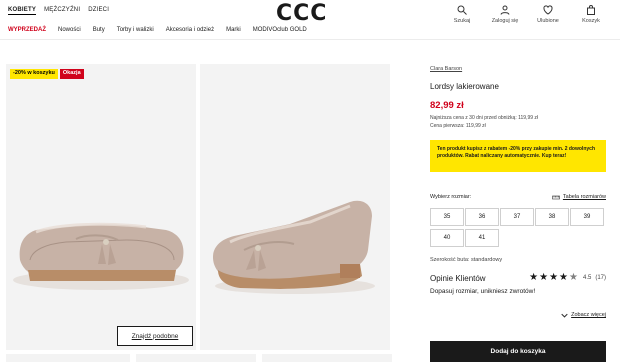 The width and height of the screenshot is (620, 362). I want to click on size-option-35: 35, so click(447, 217).